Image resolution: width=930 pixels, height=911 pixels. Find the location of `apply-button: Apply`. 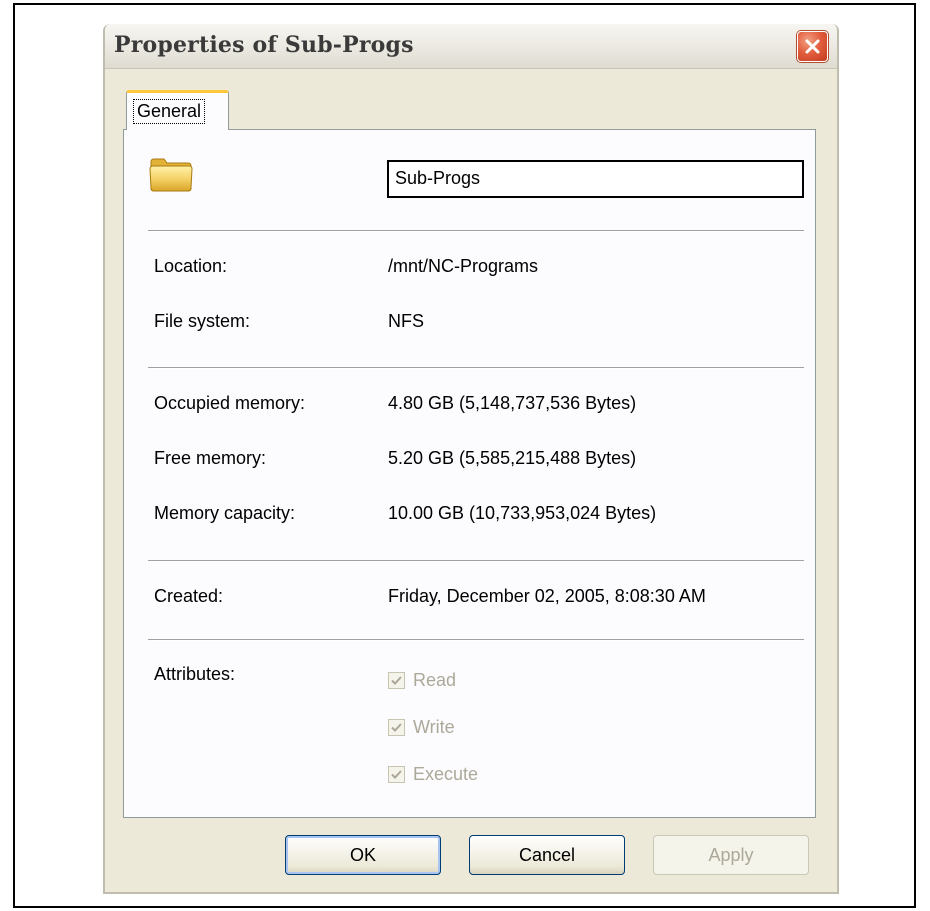

apply-button: Apply is located at coordinates (731, 855).